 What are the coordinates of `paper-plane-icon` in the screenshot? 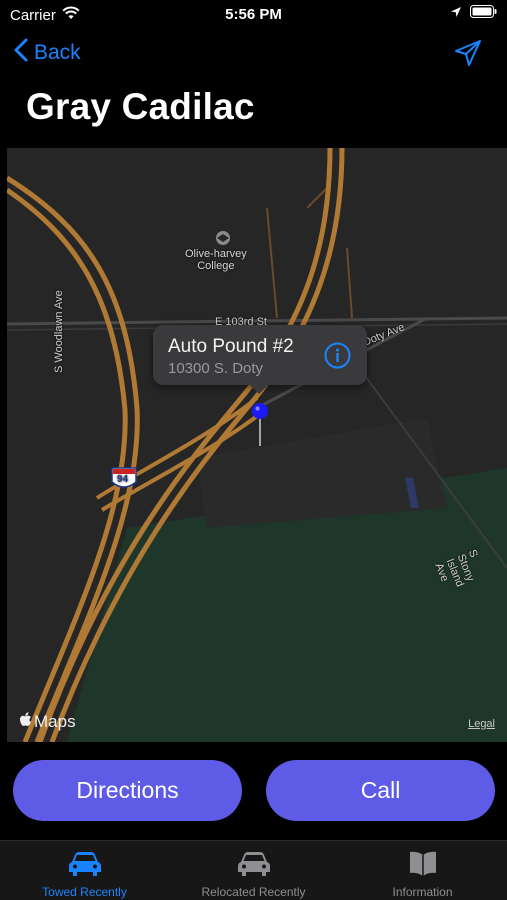 It's located at (468, 56).